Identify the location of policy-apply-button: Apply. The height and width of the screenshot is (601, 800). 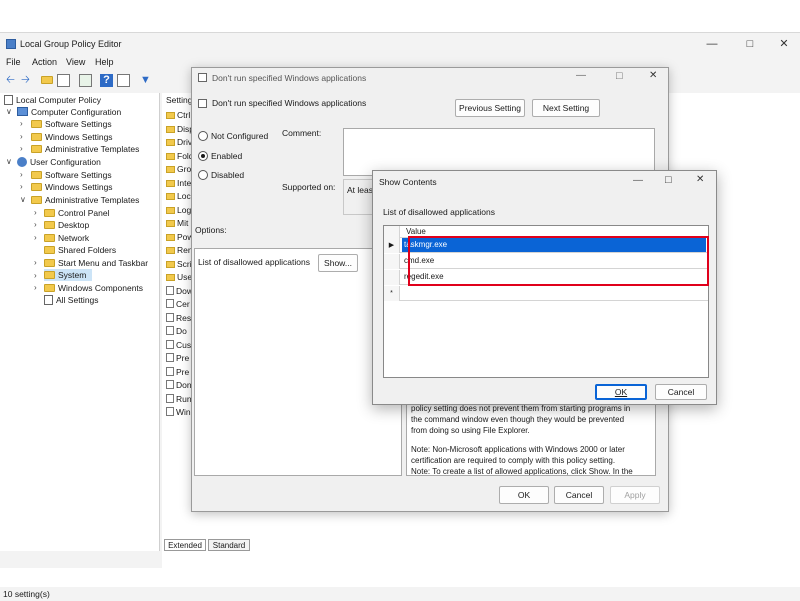
(635, 495).